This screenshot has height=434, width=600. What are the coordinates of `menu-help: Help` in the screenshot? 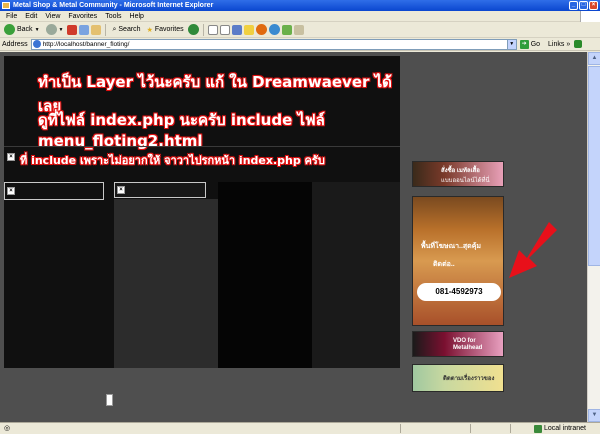 It's located at (137, 16).